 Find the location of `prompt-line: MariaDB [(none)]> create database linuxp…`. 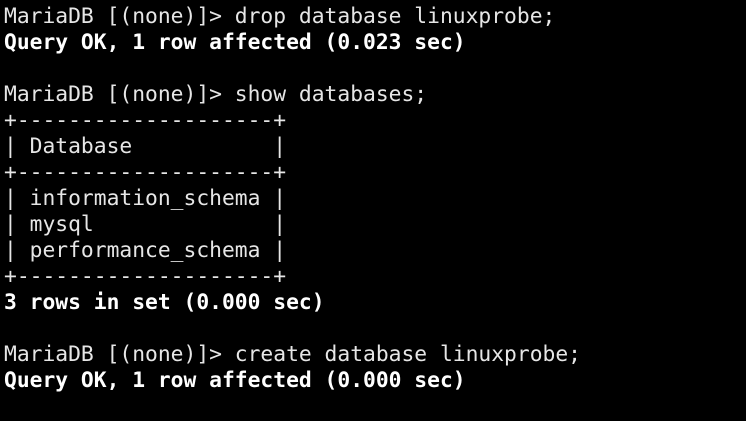

prompt-line: MariaDB [(none)]> create database linuxp… is located at coordinates (292, 354).